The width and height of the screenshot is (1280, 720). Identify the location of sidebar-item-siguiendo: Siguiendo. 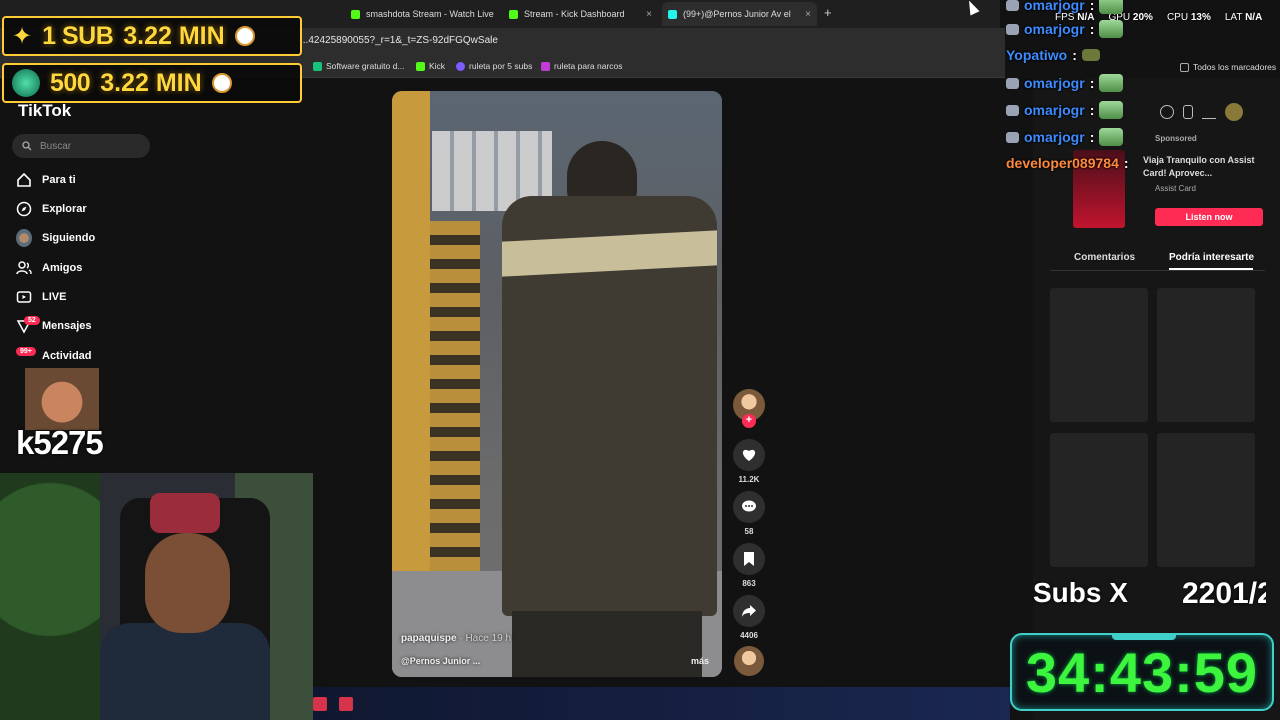
(56, 238).